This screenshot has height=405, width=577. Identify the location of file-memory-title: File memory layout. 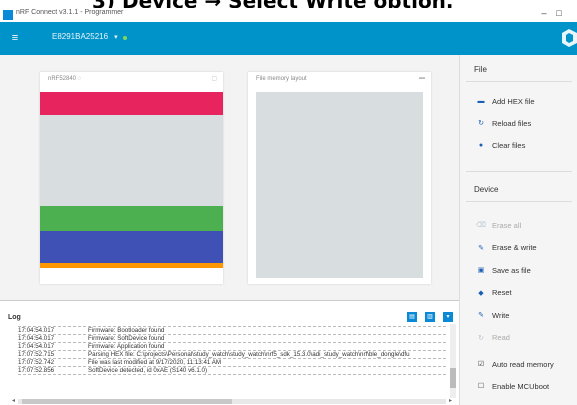
(281, 79).